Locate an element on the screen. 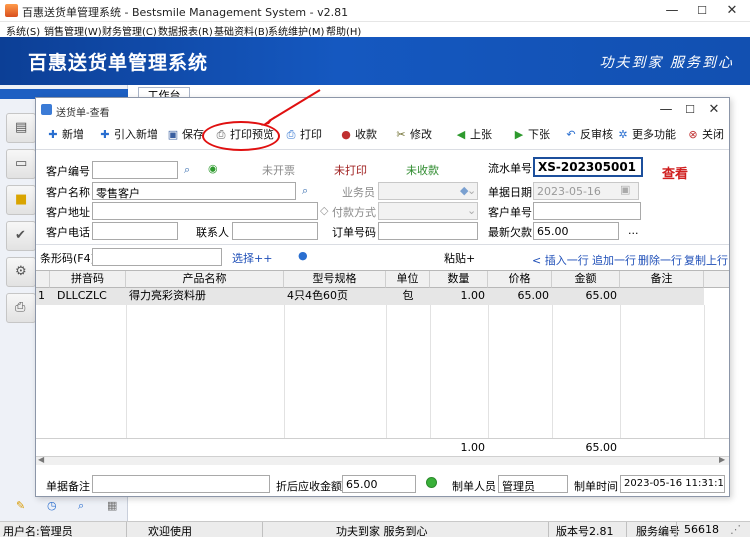 This screenshot has width=750, height=537. toolbar-button-0: ✚ 新增 is located at coordinates (65, 134).